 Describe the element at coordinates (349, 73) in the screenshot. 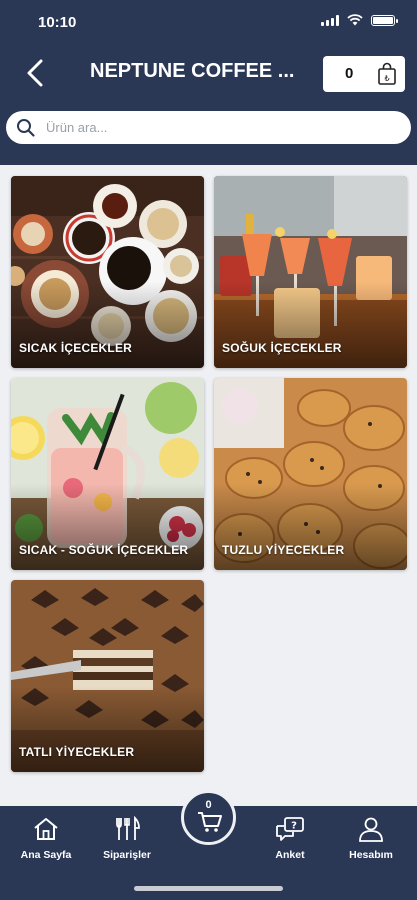

I see `cart-count: 0` at that location.